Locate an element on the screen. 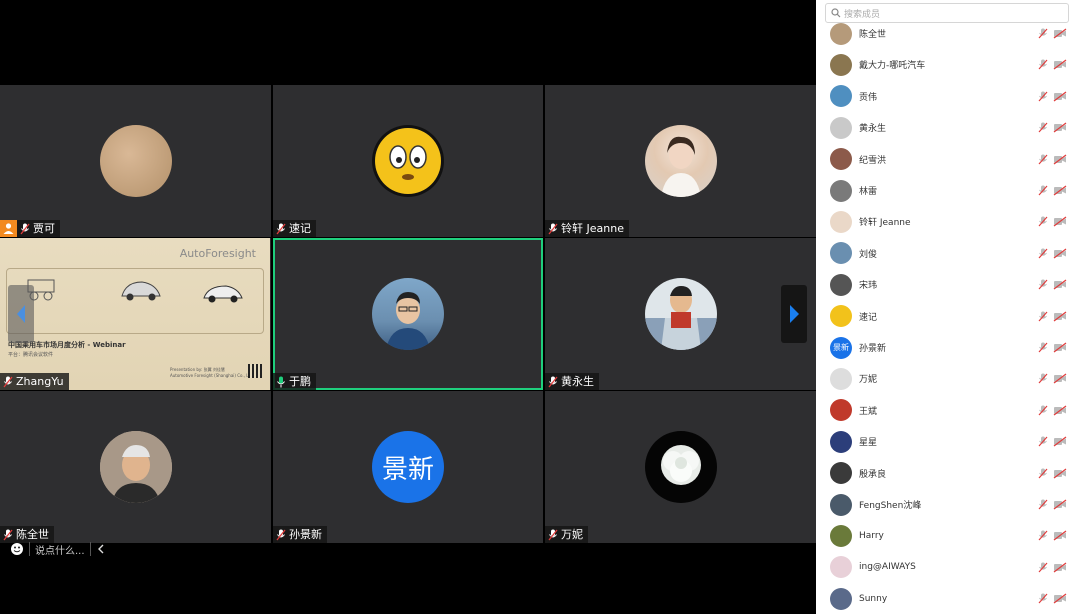 This screenshot has height=614, width=1080. member-row: 万妮 is located at coordinates (948, 378).